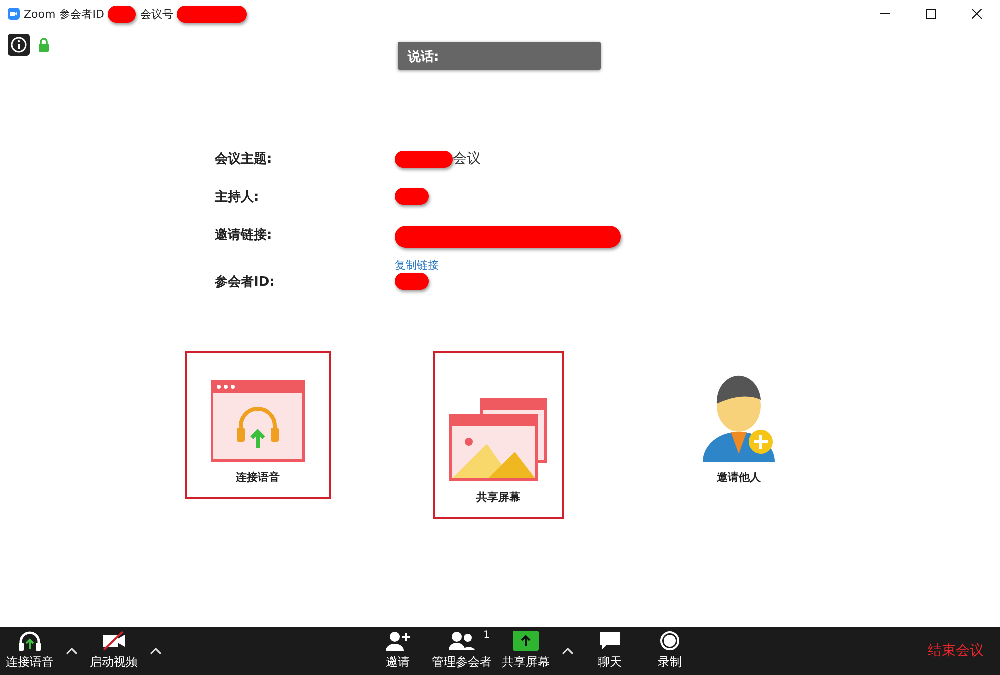 This screenshot has width=1000, height=675. I want to click on record-icon, so click(670, 641).